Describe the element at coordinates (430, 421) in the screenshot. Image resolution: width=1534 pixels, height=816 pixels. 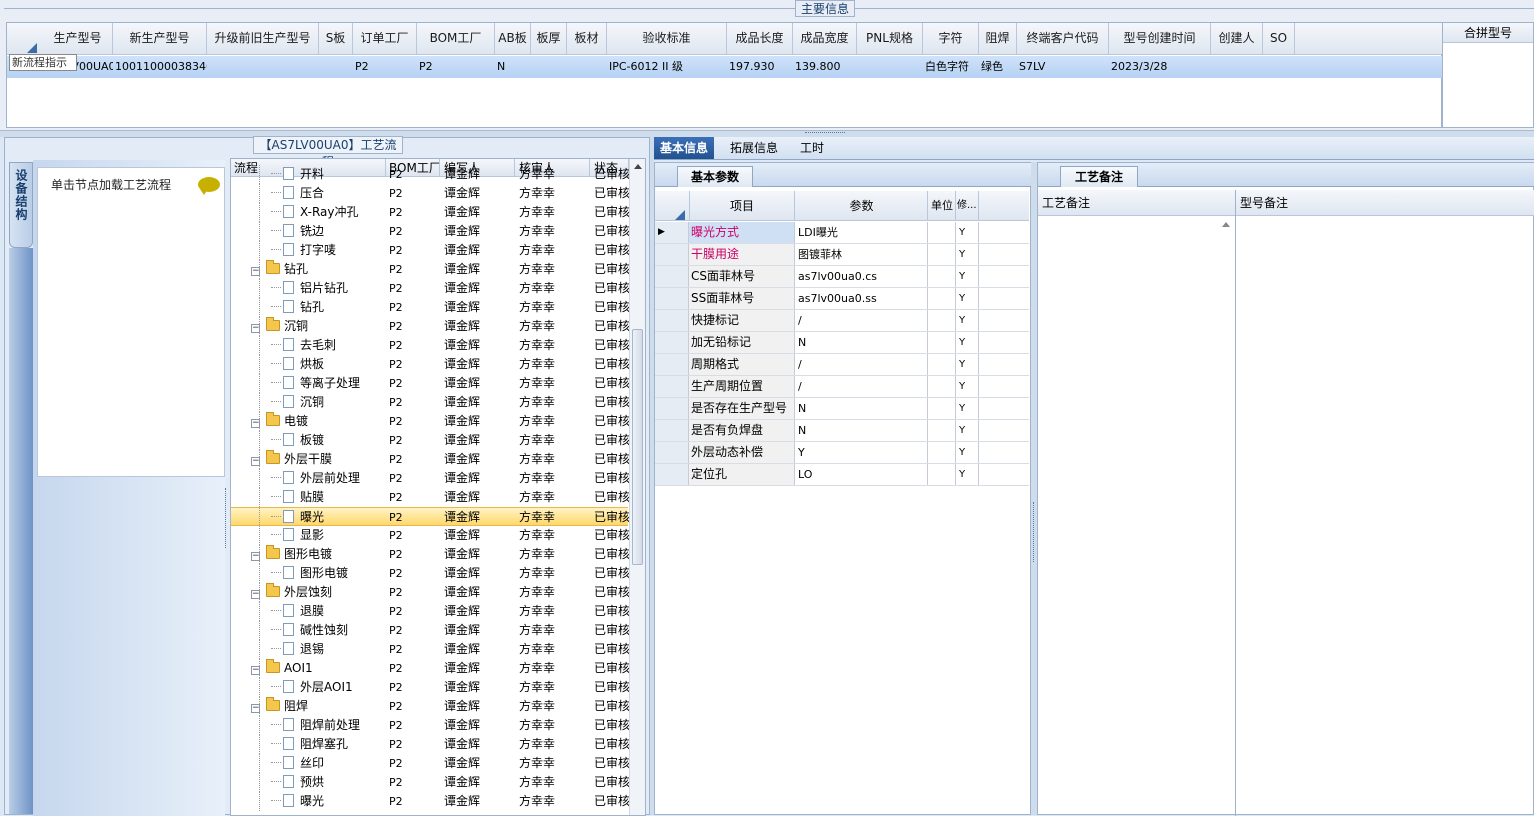
I see `tree-node: − 电镀 P2 谭金辉 方幸幸 已审核` at that location.